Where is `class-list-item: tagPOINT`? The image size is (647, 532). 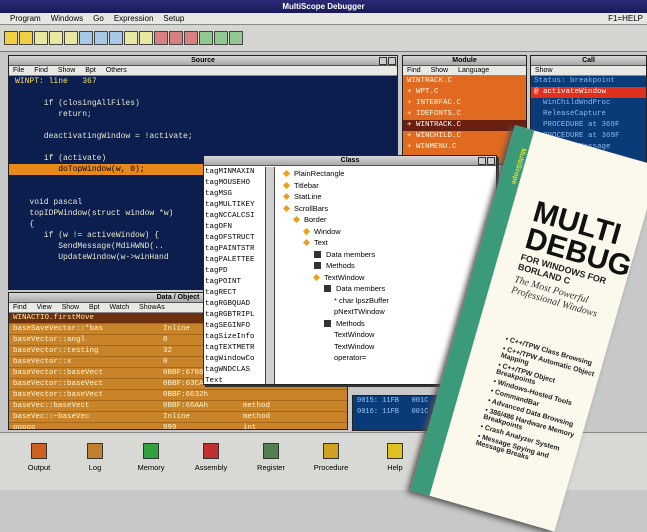 class-list-item: tagPOINT is located at coordinates (234, 282).